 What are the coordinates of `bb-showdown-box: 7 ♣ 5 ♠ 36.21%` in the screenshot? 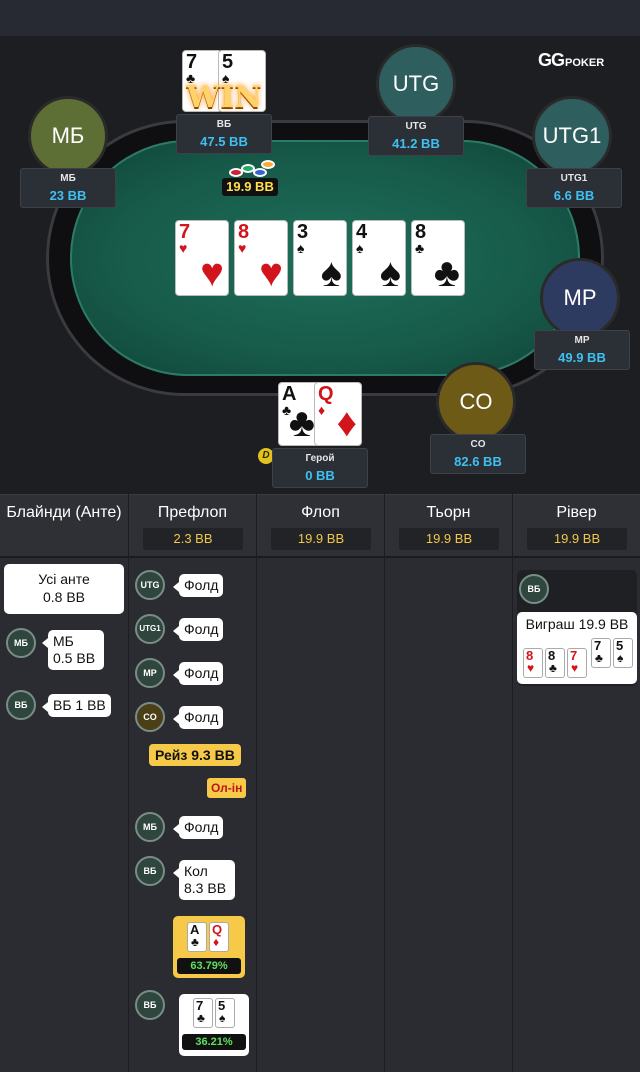 It's located at (214, 1025).